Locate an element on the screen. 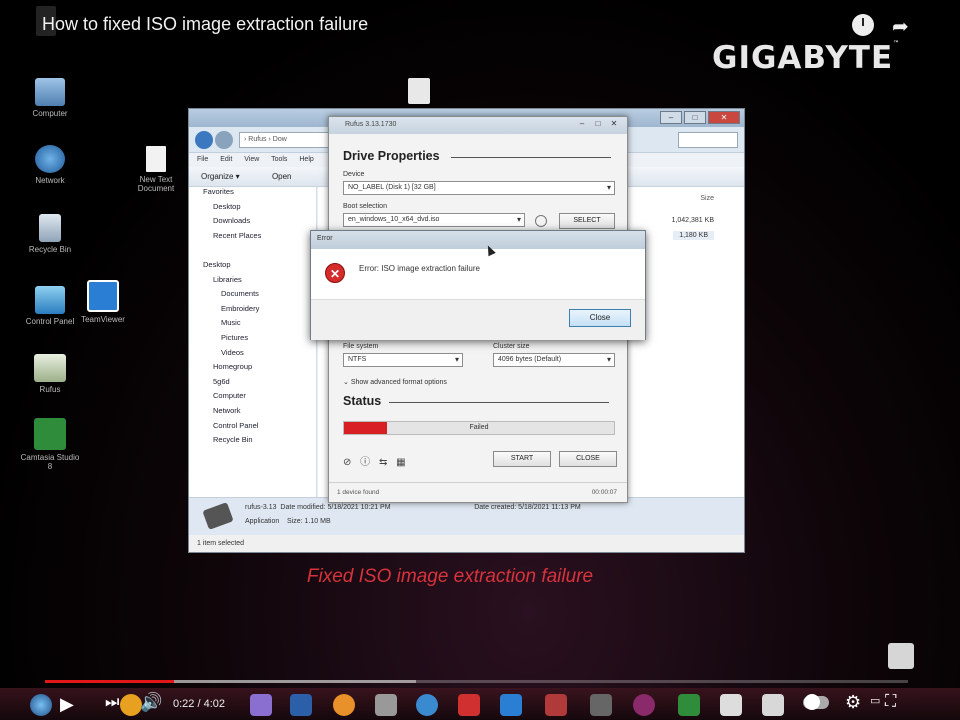 The image size is (960, 720). next-icon: ⏭ is located at coordinates (112, 703).